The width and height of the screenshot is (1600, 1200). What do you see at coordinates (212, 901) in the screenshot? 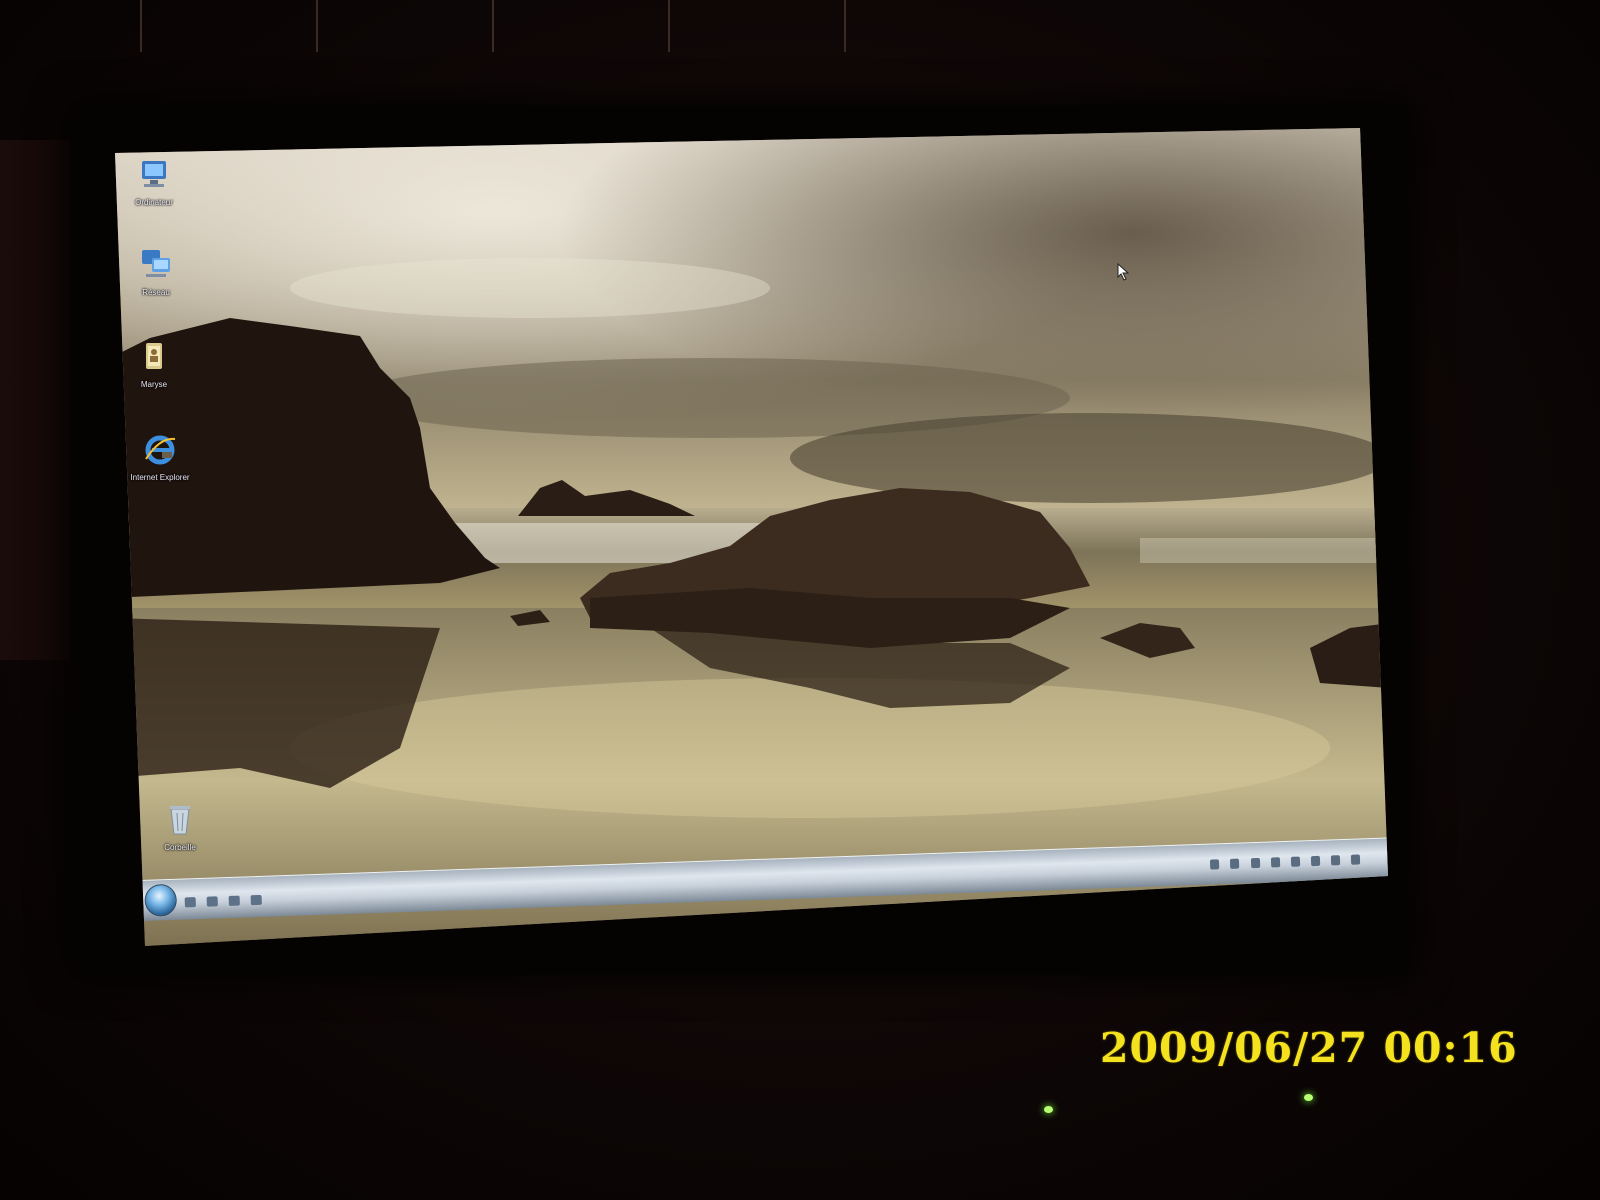
I see `switch-windows-icon` at bounding box center [212, 901].